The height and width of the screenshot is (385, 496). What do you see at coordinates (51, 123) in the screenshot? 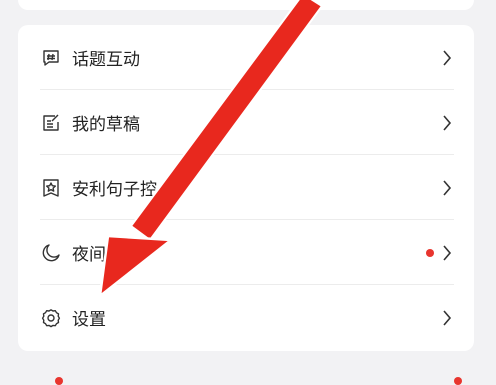
I see `draft-edit-icon` at bounding box center [51, 123].